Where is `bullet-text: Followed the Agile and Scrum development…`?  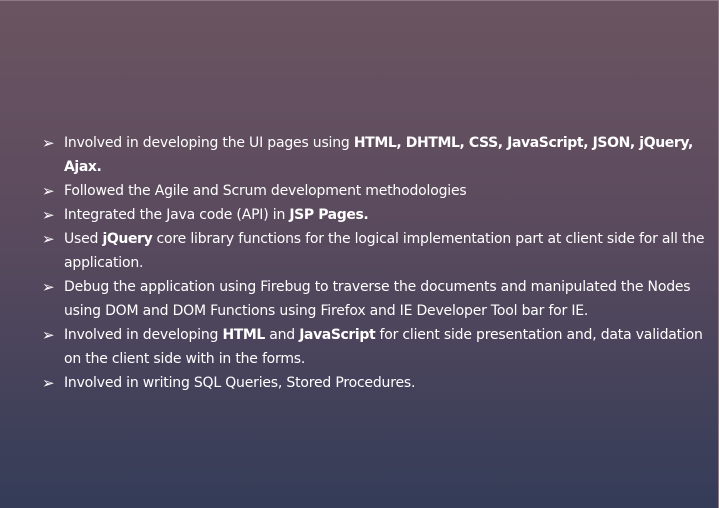 bullet-text: Followed the Agile and Scrum development… is located at coordinates (265, 191).